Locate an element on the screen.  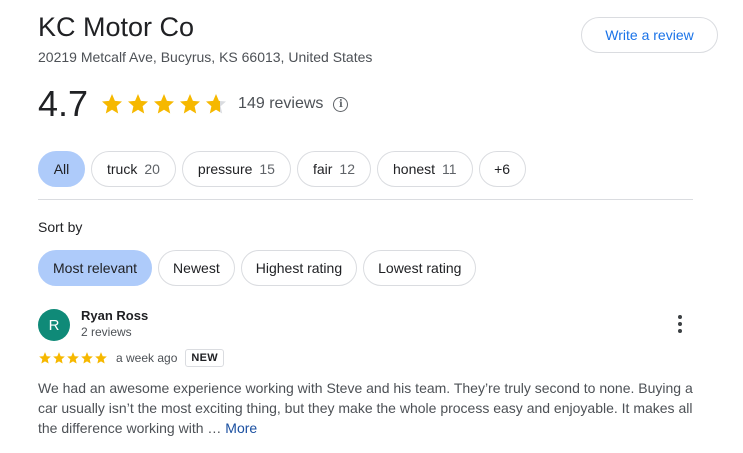
more-options-icon is located at coordinates (680, 324).